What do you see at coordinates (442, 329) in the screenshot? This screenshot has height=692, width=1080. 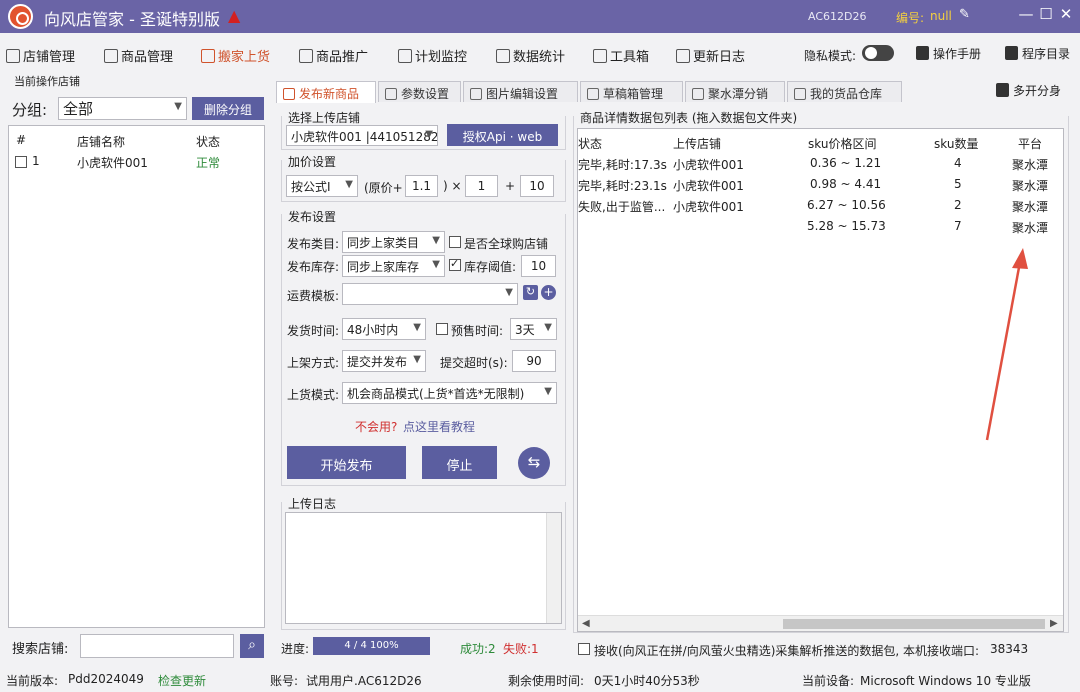 I see `presale-checkbox` at bounding box center [442, 329].